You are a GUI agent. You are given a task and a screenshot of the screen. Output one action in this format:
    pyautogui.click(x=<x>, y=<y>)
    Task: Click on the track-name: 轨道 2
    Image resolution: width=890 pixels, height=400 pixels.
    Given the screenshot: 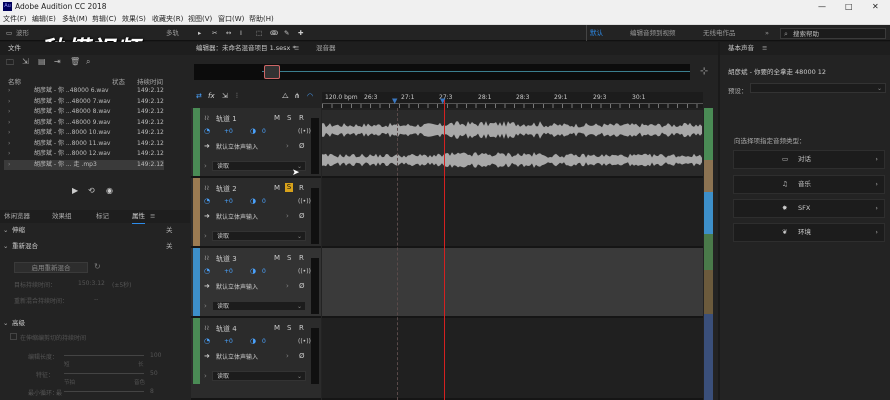 What is the action you would take?
    pyautogui.click(x=226, y=189)
    